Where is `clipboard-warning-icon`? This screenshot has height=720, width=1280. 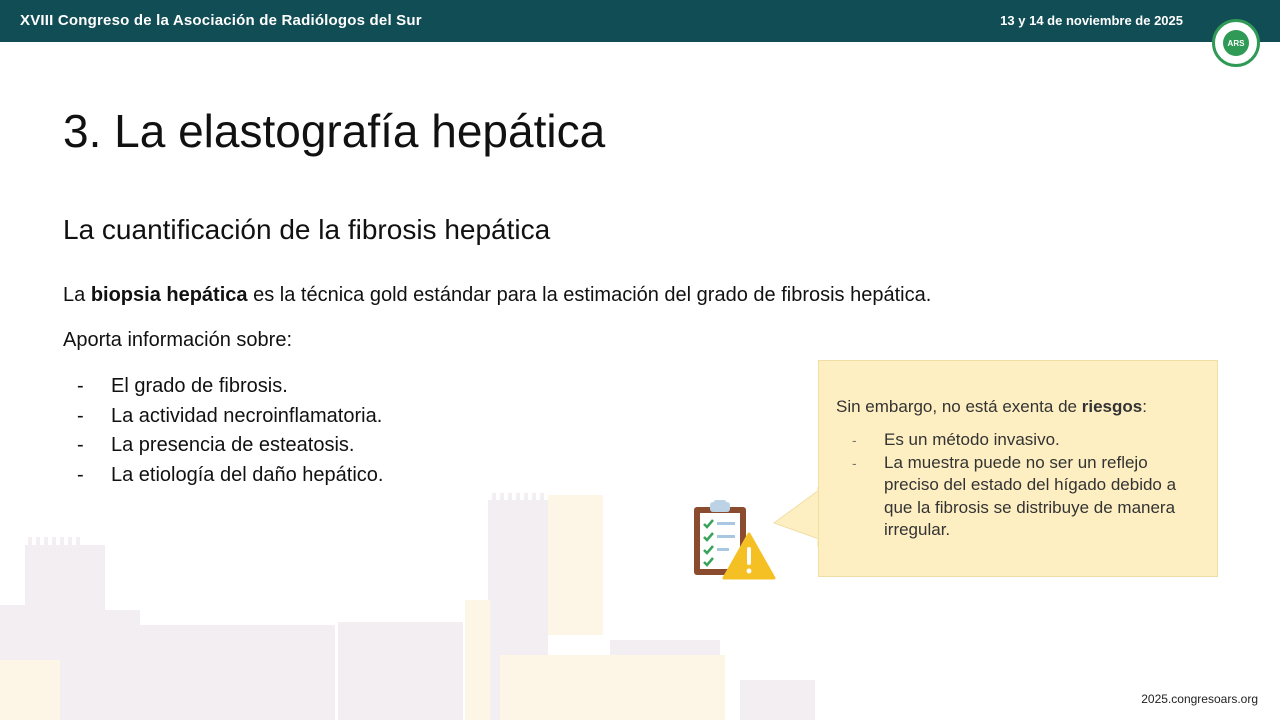 clipboard-warning-icon is located at coordinates (735, 540).